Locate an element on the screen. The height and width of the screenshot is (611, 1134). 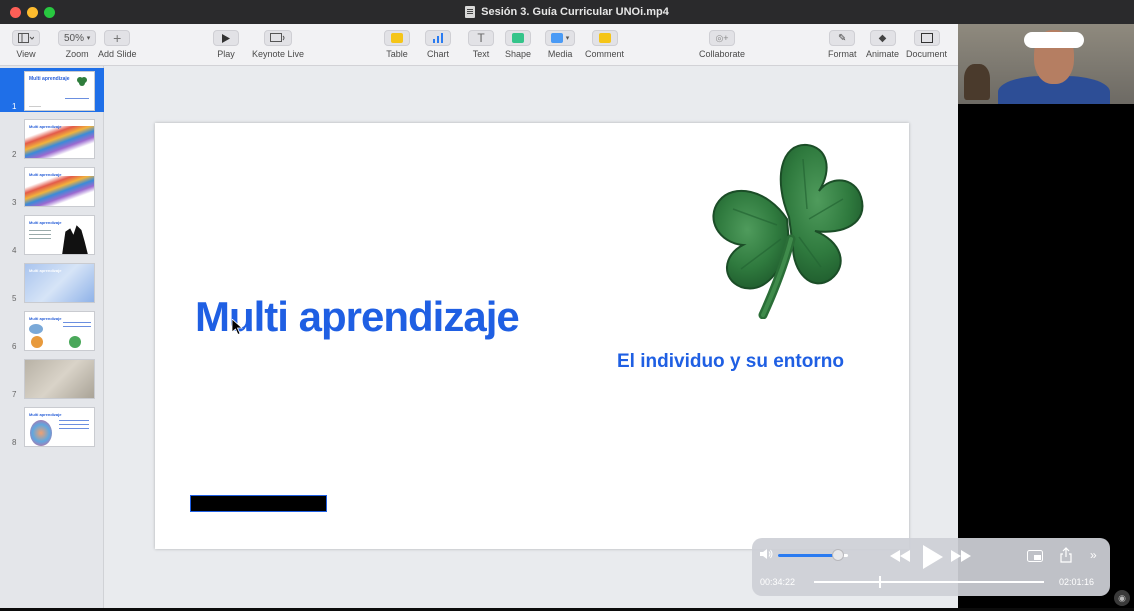
slide-thumb-5: 5 Multi aprendizaje is located at coordinates (52, 282).